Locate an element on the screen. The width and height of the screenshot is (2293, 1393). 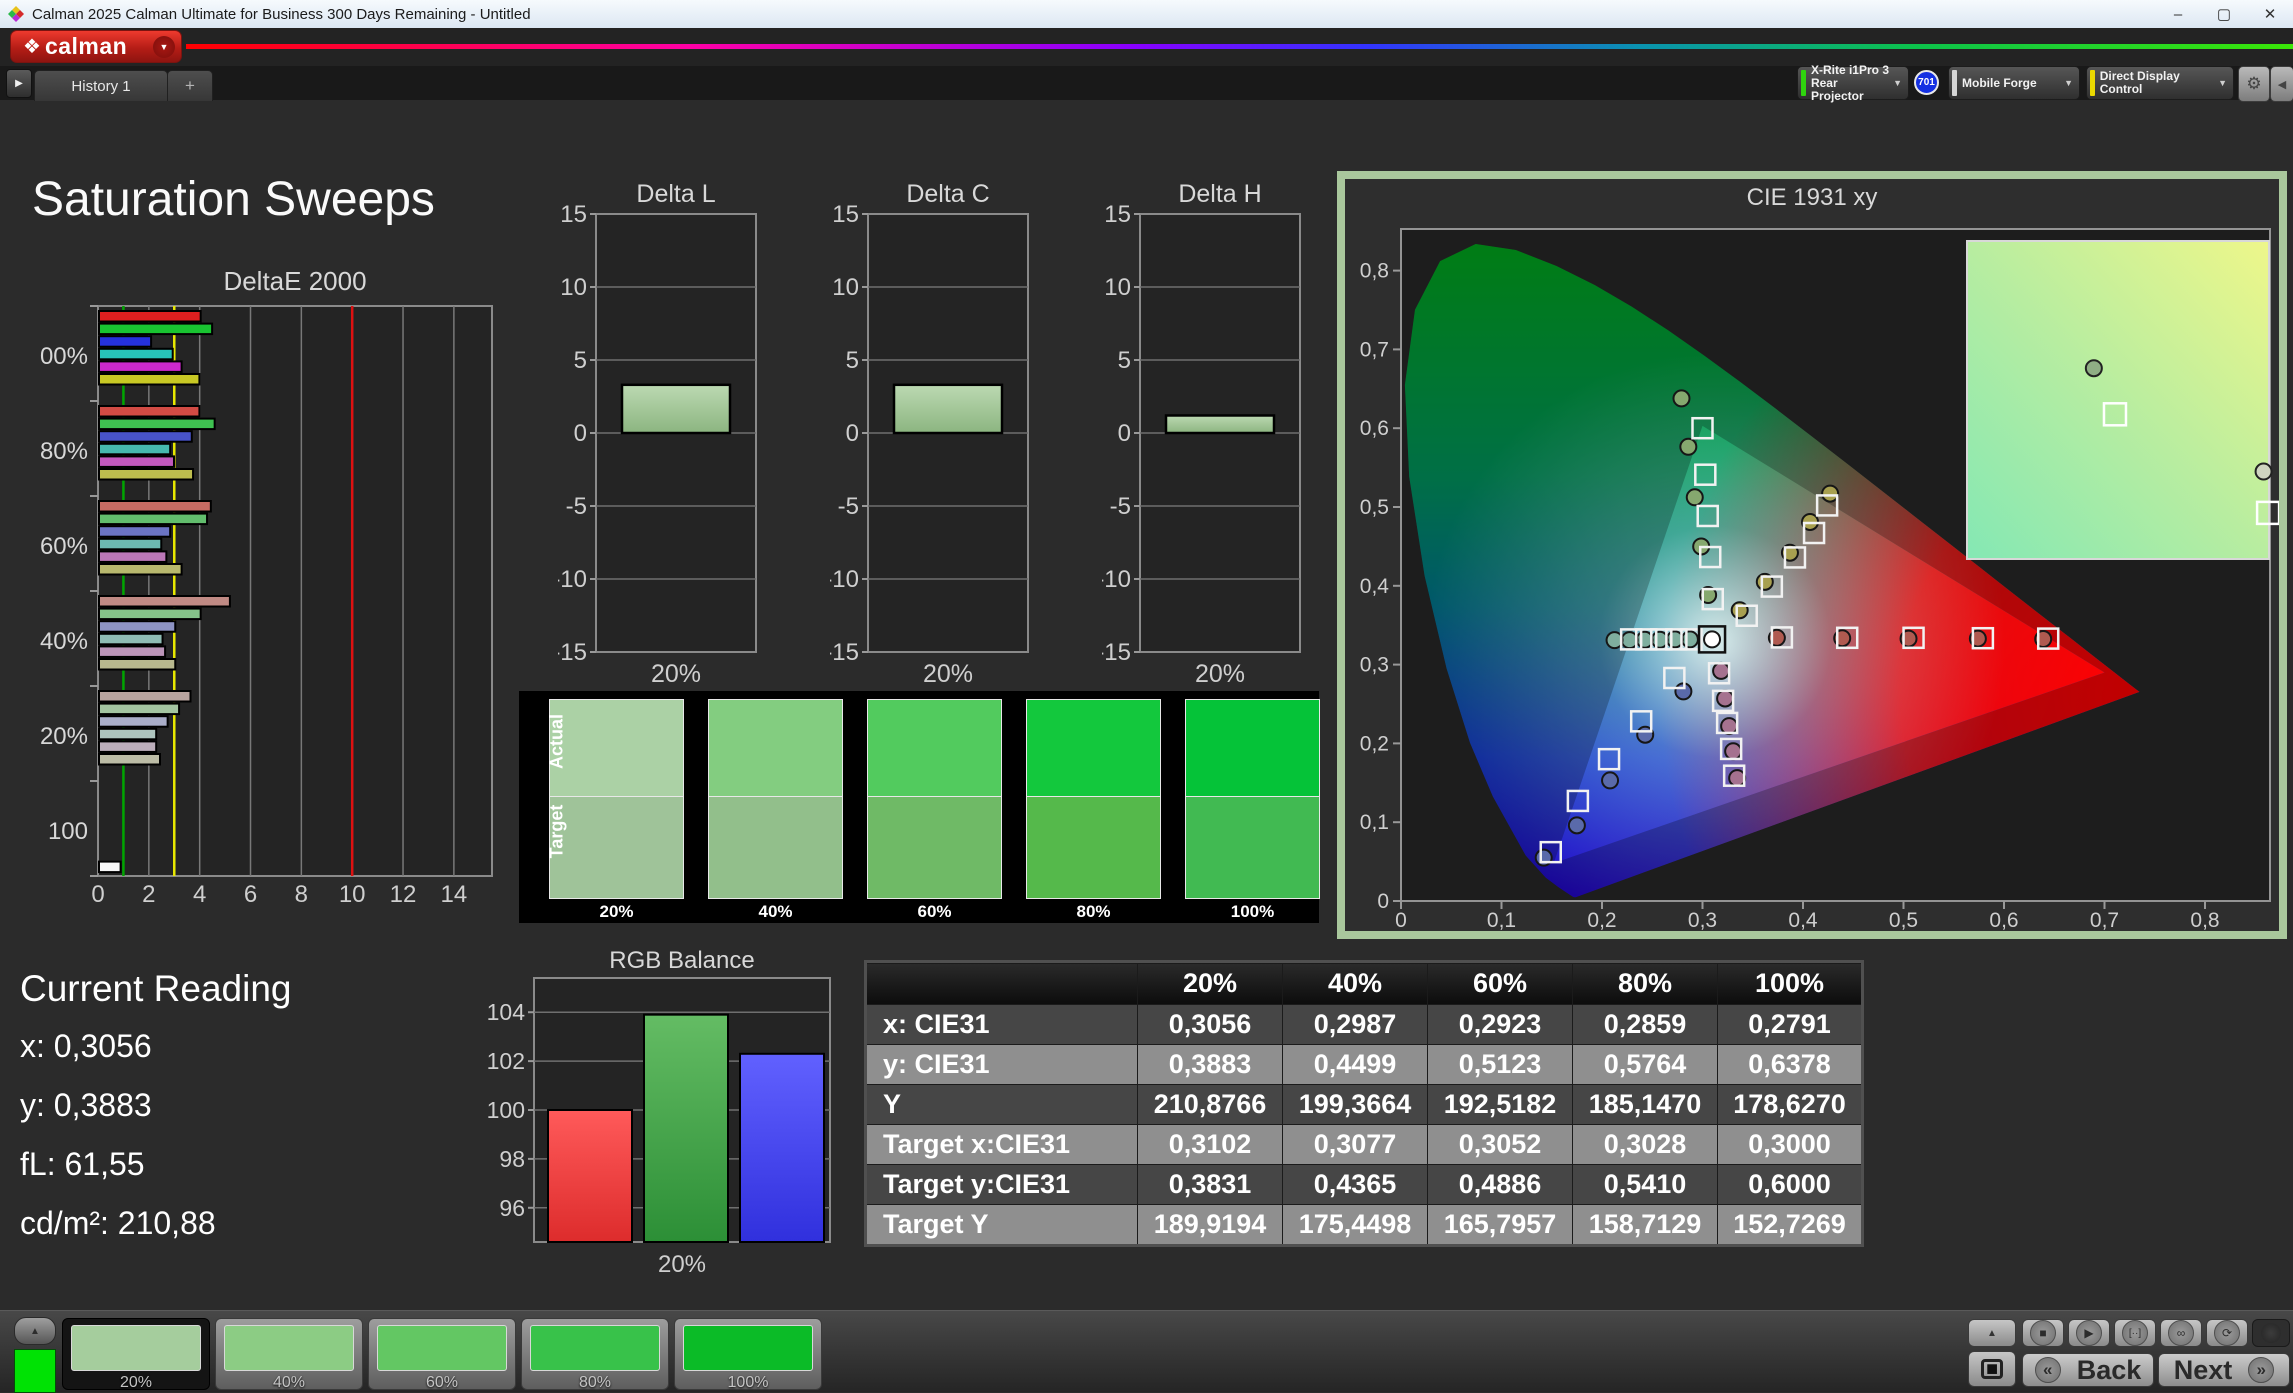
display-control-dropdown: Direct Display Control ▼ is located at coordinates (2160, 83).